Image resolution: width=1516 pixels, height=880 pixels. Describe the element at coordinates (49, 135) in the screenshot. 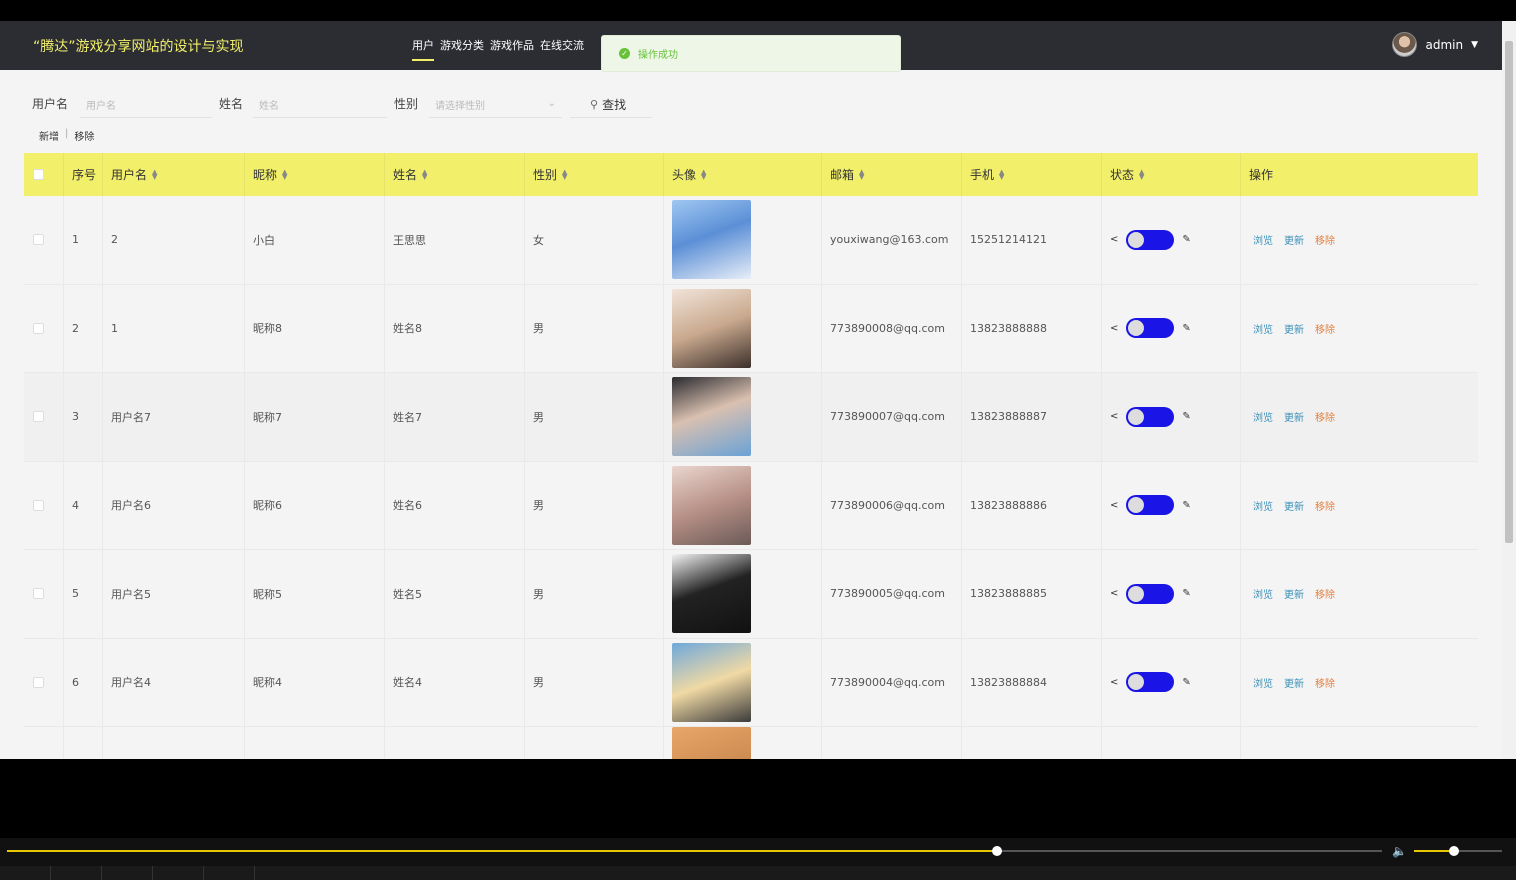

I see `add-button: 新增` at that location.